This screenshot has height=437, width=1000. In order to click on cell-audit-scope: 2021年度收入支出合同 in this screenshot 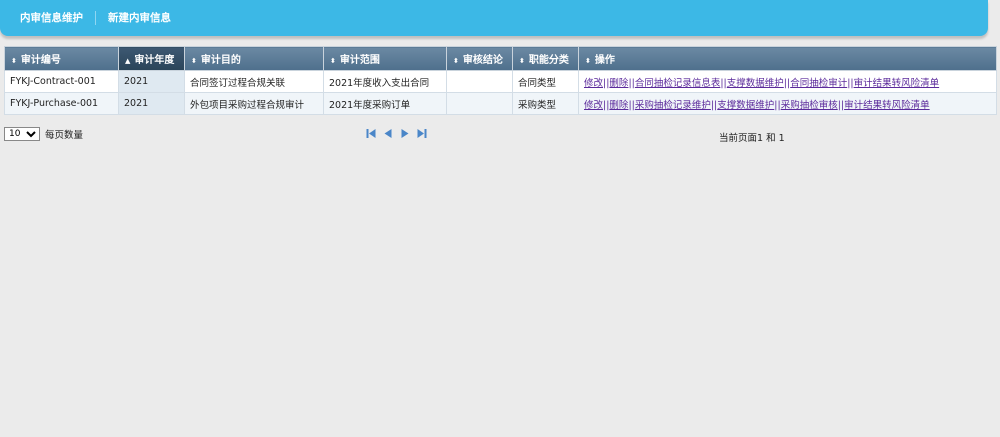, I will do `click(385, 81)`.